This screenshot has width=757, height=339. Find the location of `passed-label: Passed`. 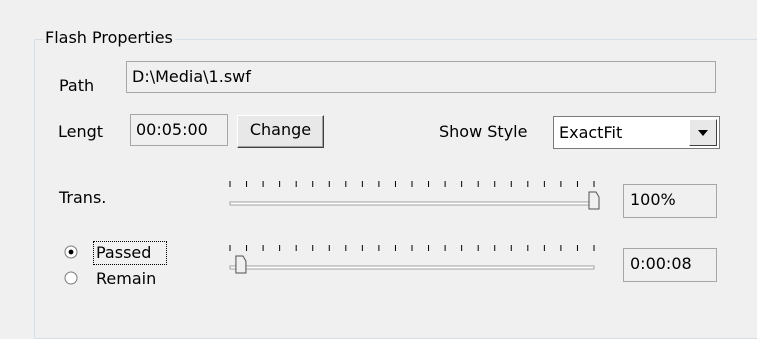

passed-label: Passed is located at coordinates (123, 253).